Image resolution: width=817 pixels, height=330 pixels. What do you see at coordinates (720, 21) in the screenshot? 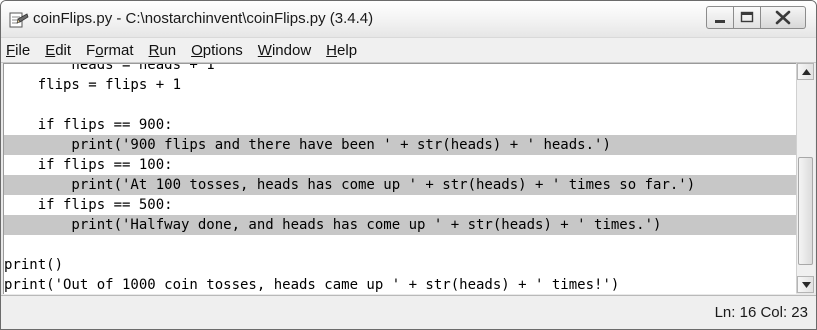
I see `minimize-icon` at bounding box center [720, 21].